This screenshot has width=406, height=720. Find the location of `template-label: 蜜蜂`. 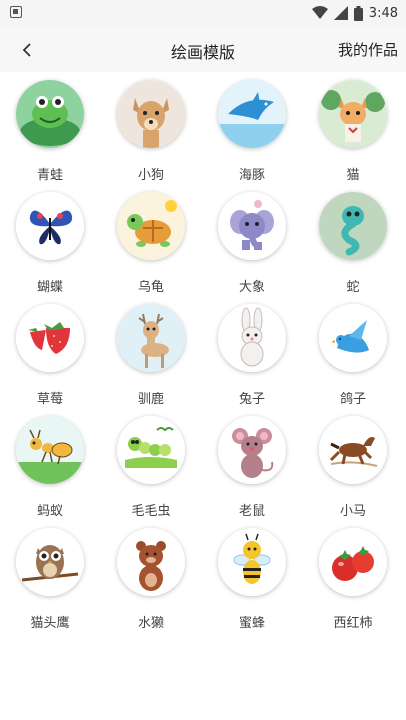

template-label: 蜜蜂 is located at coordinates (251, 623).